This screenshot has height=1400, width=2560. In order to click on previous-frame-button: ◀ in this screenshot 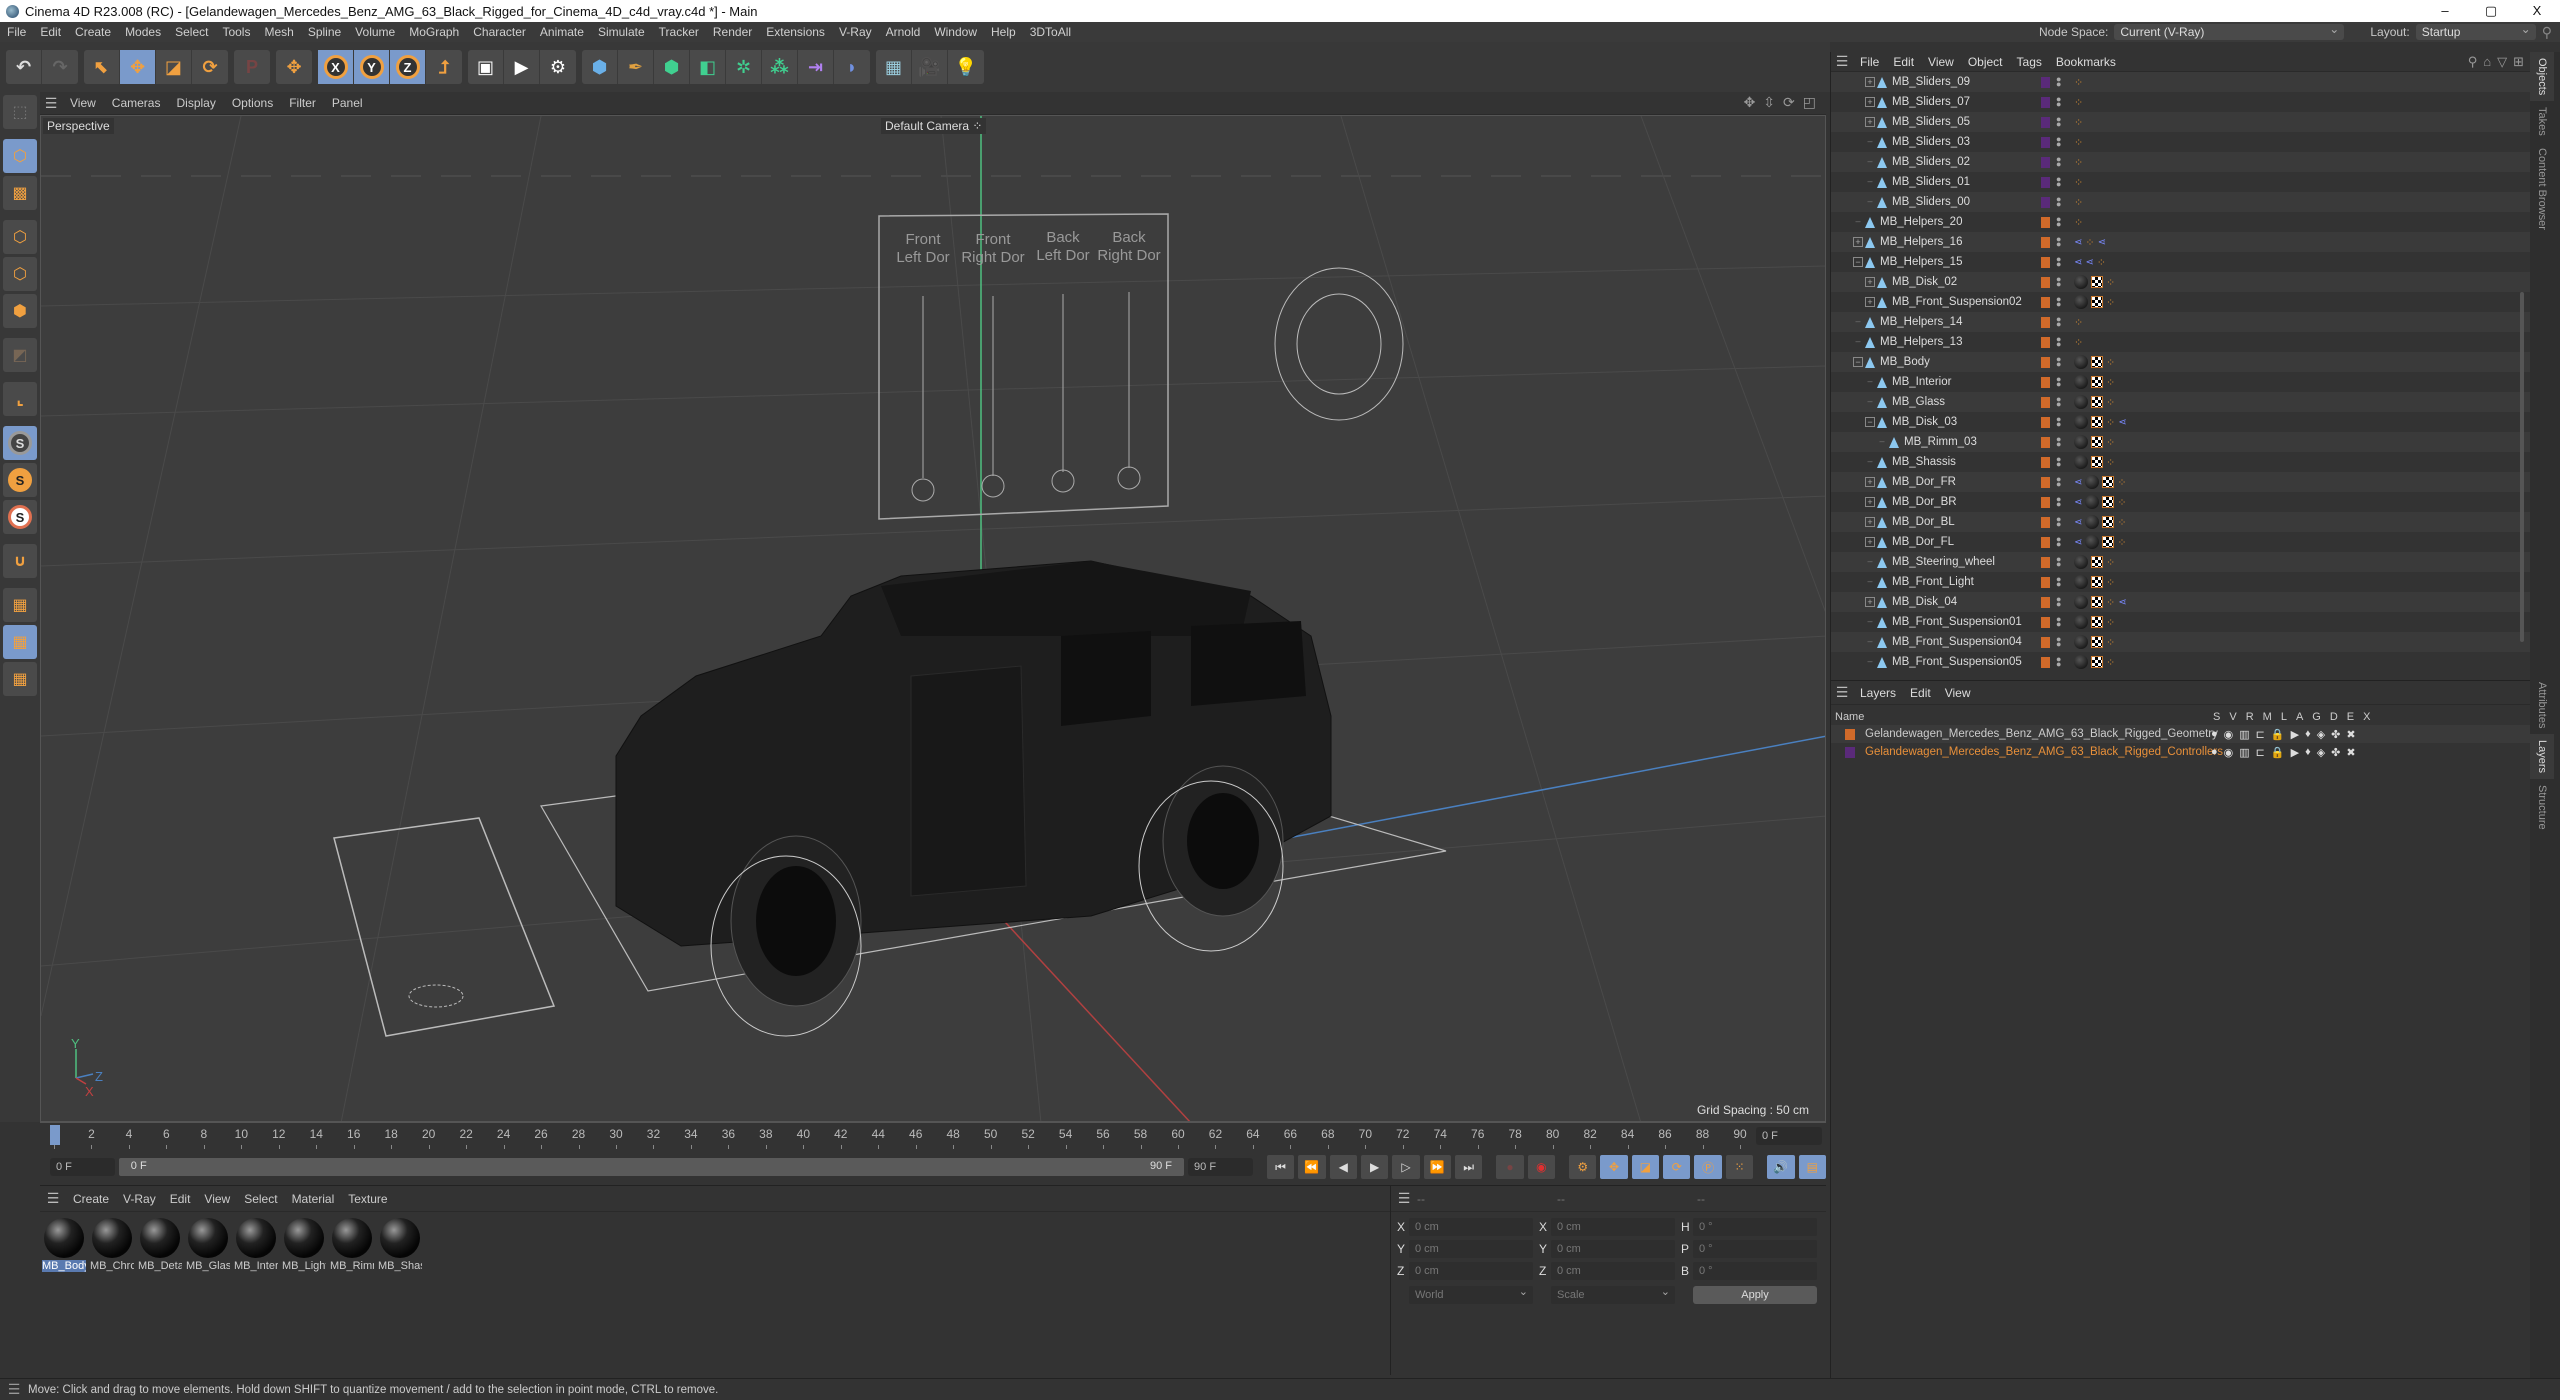, I will do `click(1343, 1167)`.